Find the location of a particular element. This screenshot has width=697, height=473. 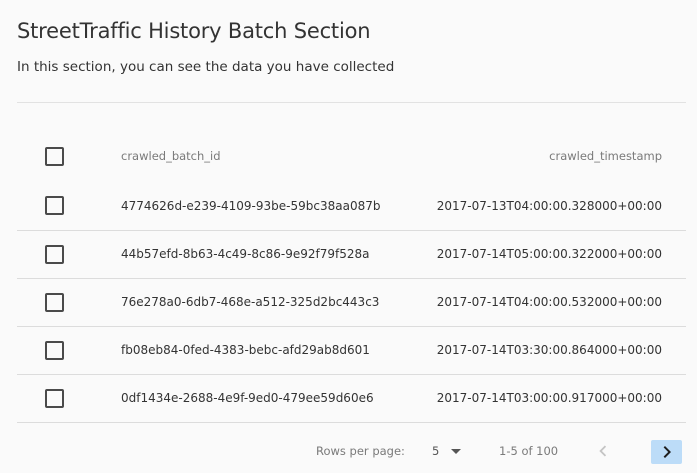

crawled-timestamp-cell: 2017-07-14T03:30:00.864000+00:00 is located at coordinates (549, 350).